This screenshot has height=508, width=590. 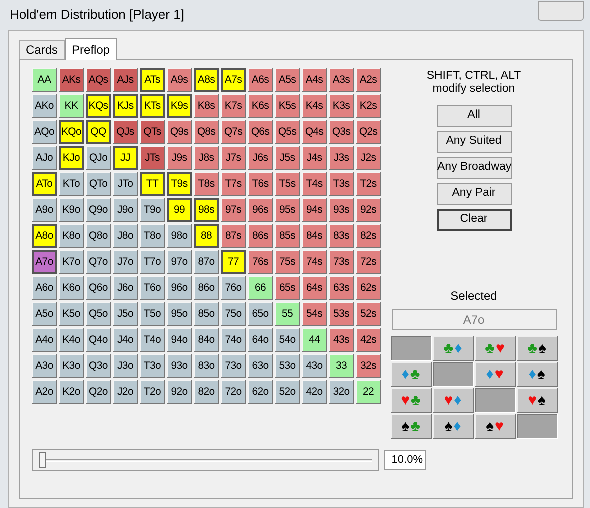 I want to click on range-slider, so click(x=205, y=460).